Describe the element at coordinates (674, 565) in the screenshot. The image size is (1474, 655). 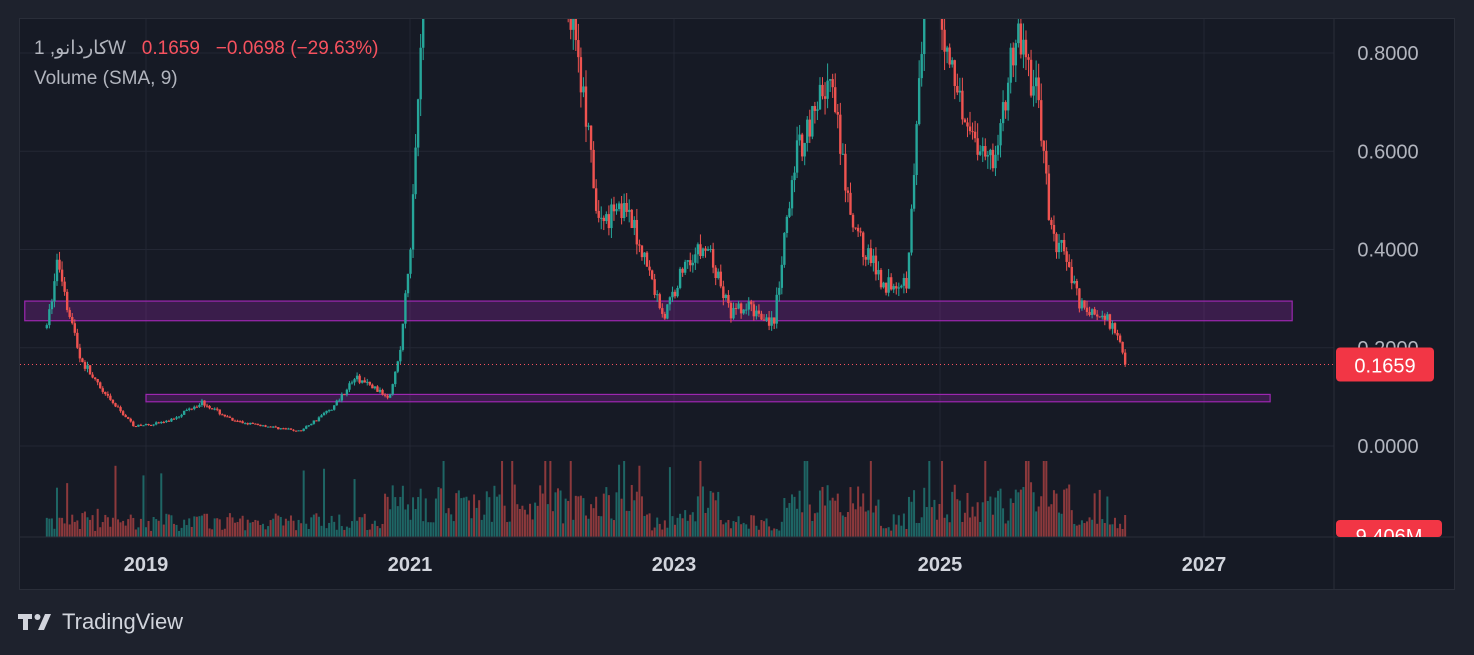
I see `x-tick-label: 2023` at that location.